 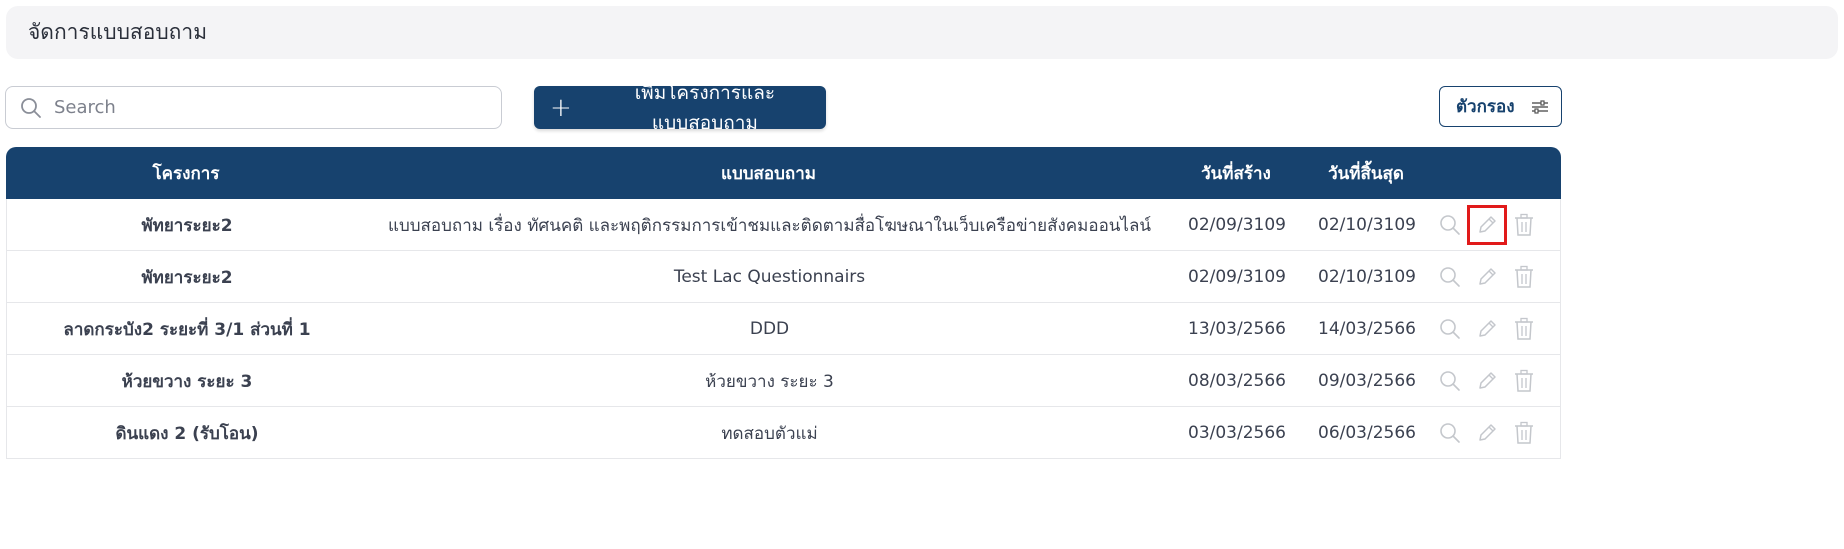 I want to click on end-date-cell: 06/03/2566, so click(x=1367, y=433).